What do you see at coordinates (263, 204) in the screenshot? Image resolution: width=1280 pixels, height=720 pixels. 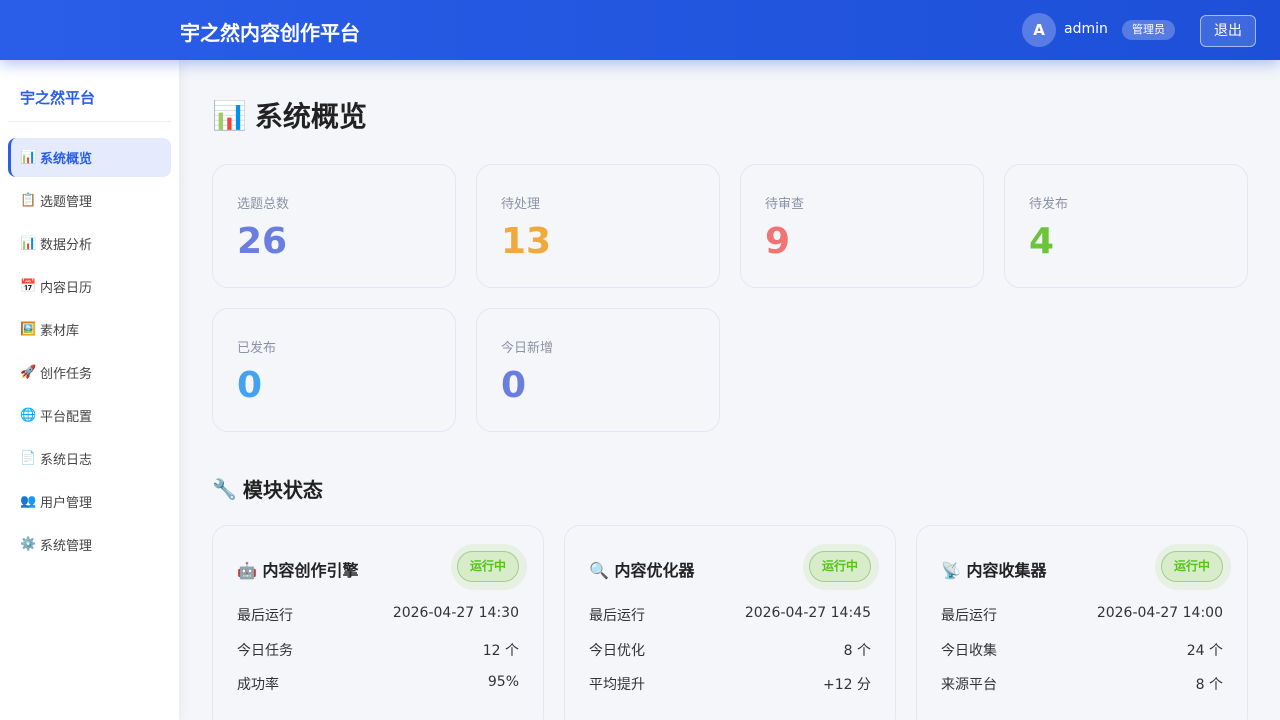 I see `stat-label: 选题总数` at bounding box center [263, 204].